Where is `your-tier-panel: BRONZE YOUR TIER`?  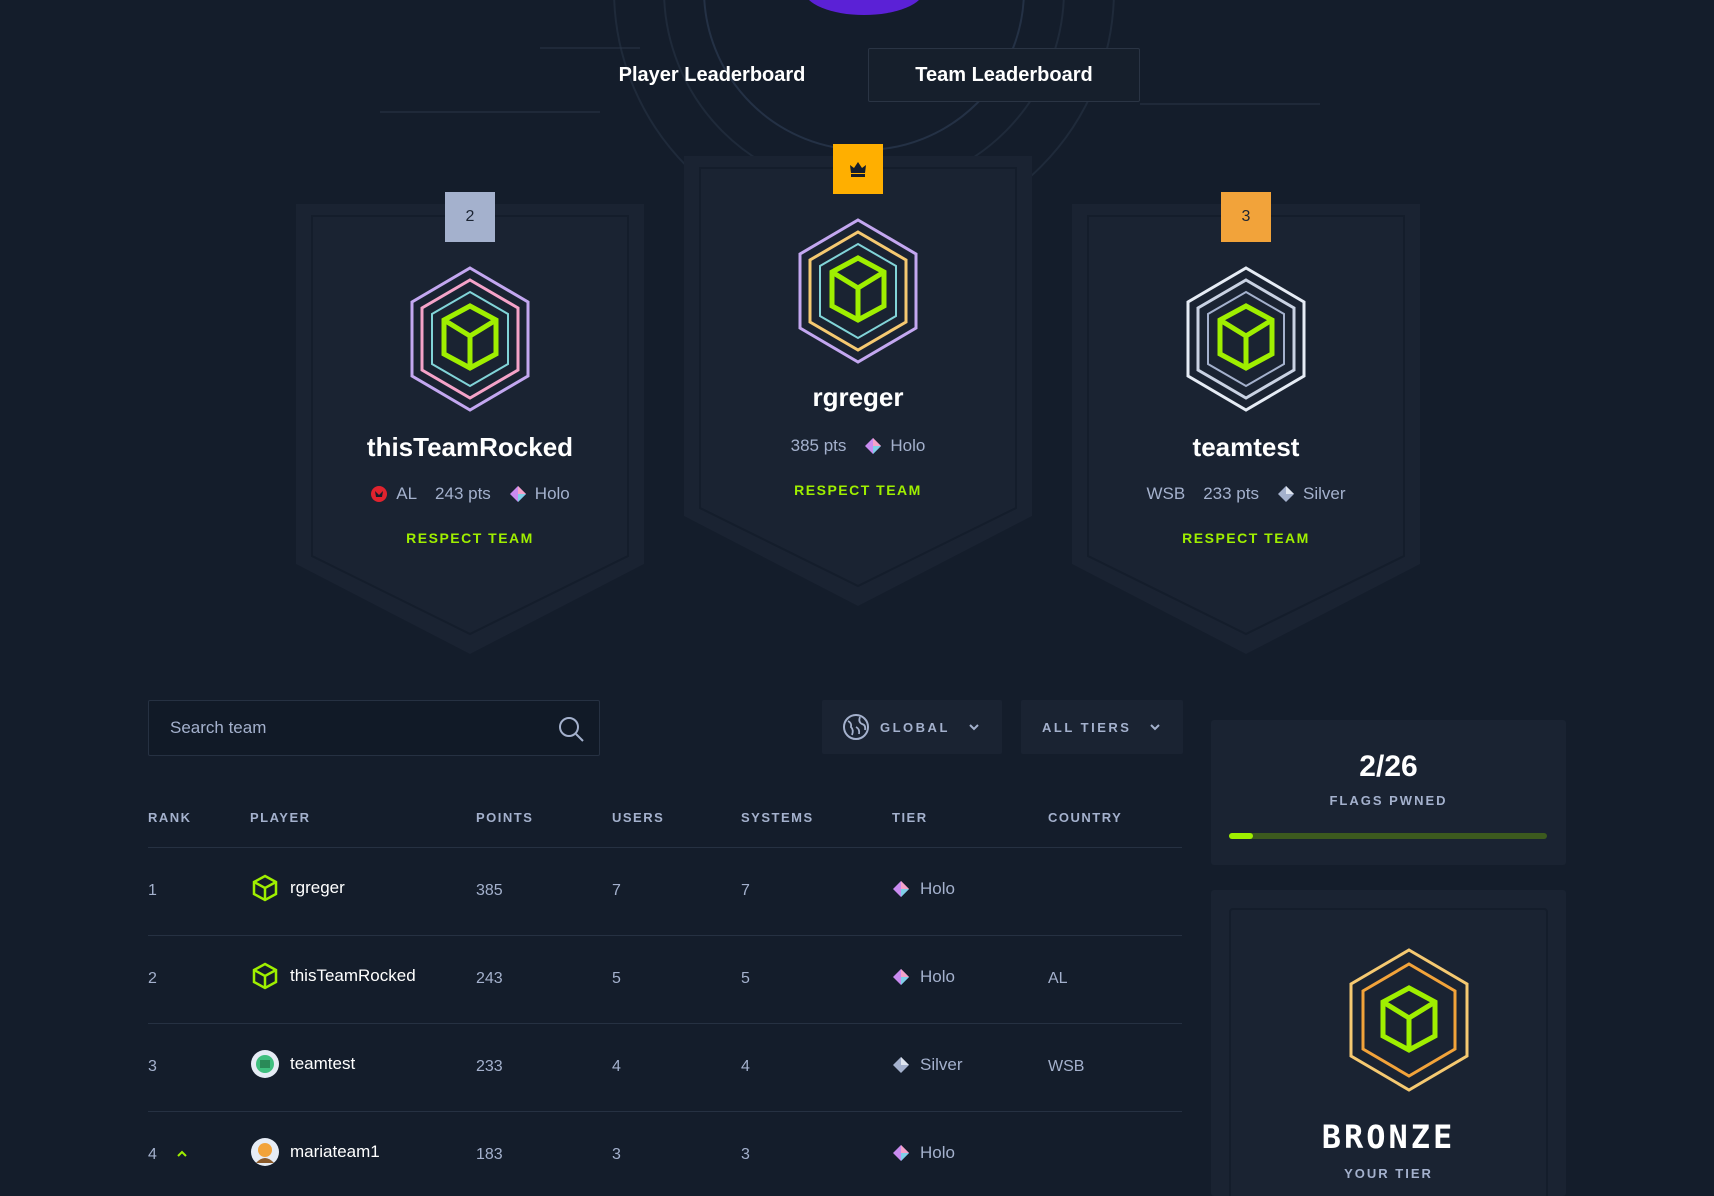
your-tier-panel: BRONZE YOUR TIER is located at coordinates (1388, 1043).